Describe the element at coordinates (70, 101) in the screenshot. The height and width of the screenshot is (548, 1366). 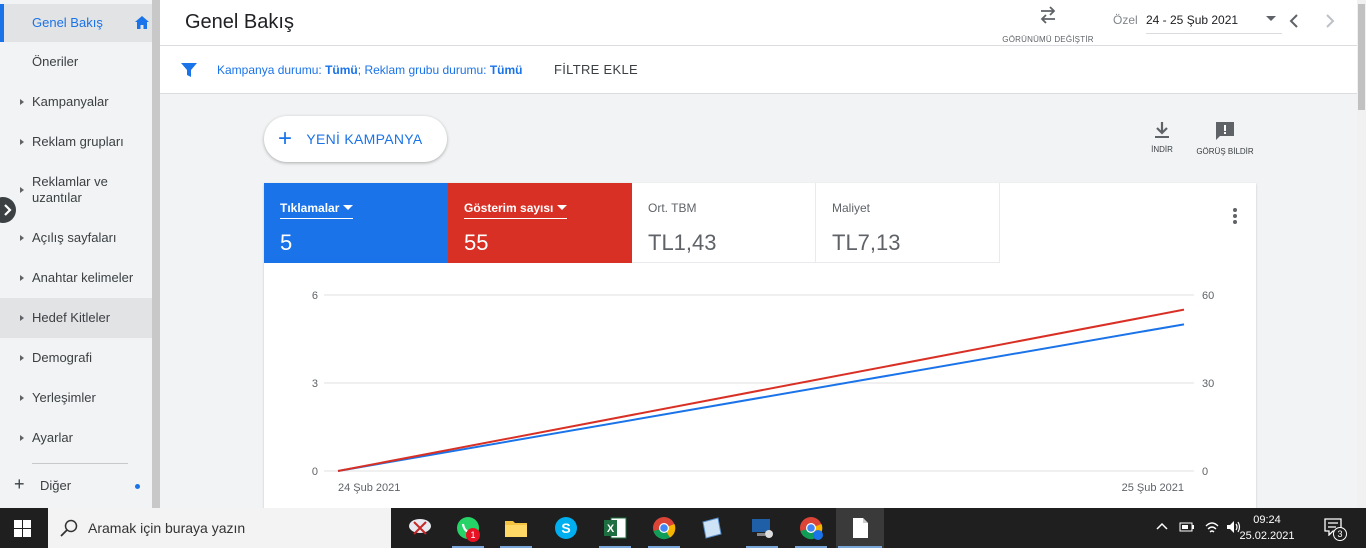
I see `sidebar-item-label: Kampanyalar` at that location.